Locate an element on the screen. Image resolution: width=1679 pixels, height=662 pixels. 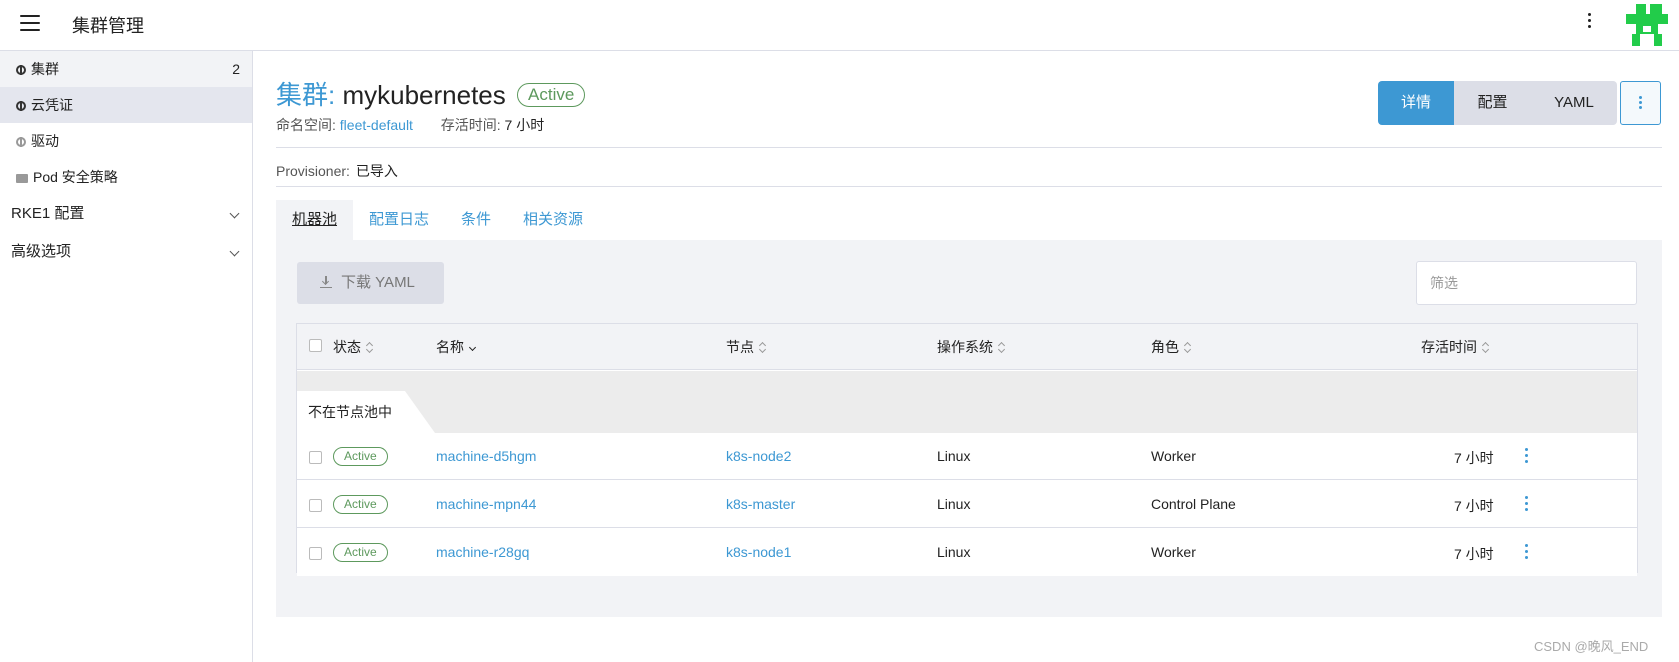
sidebar-item-clusters: 集群 2 is located at coordinates (126, 69).